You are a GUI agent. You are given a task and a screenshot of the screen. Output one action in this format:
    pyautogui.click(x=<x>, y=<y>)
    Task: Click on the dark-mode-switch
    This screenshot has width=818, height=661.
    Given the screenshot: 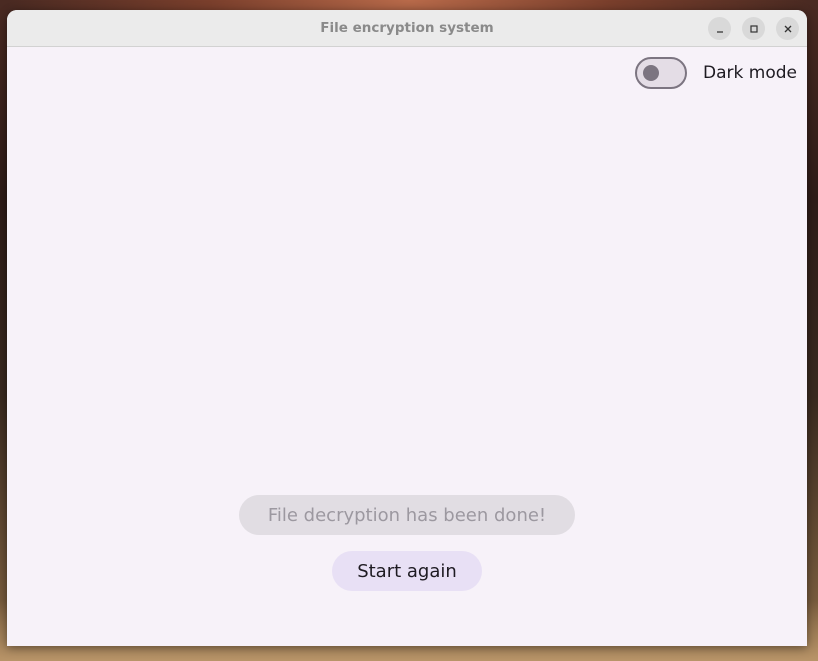 What is the action you would take?
    pyautogui.click(x=661, y=73)
    